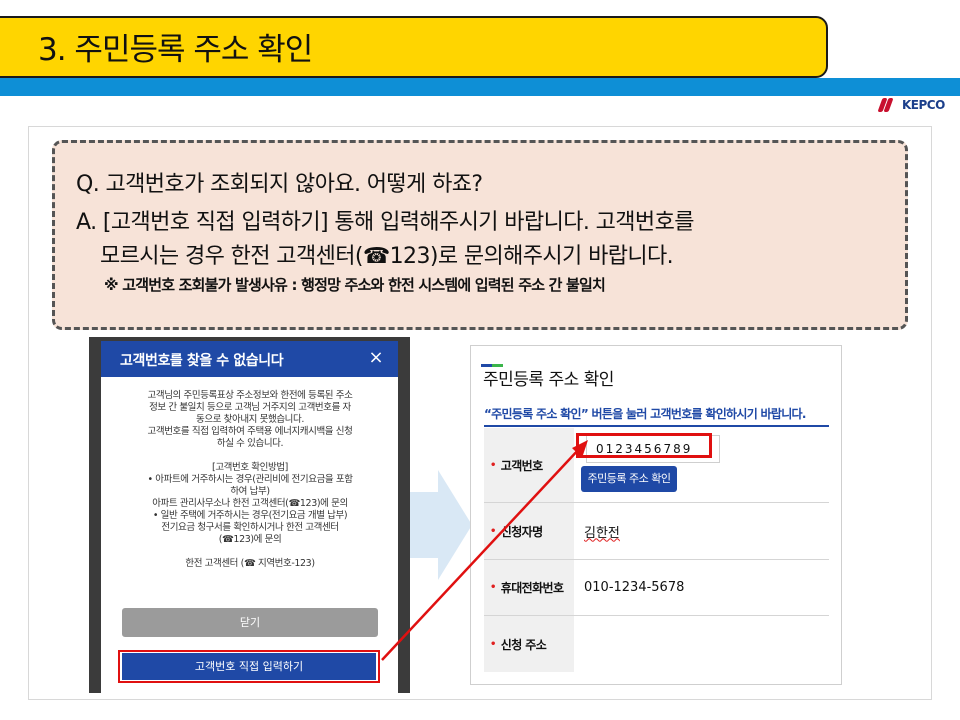 The image size is (960, 720). Describe the element at coordinates (889, 105) in the screenshot. I see `kepco-logo-mark` at that location.